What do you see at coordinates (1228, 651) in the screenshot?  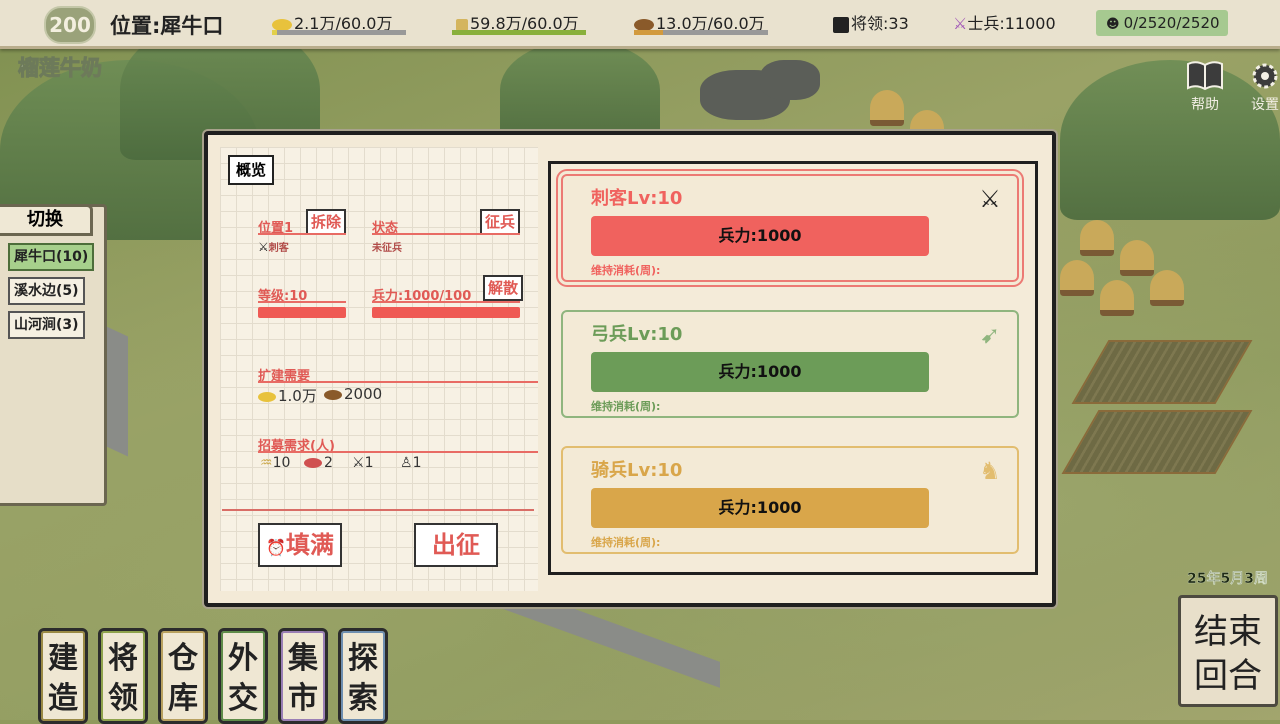 I see `end-turn-button: 结束 回合` at bounding box center [1228, 651].